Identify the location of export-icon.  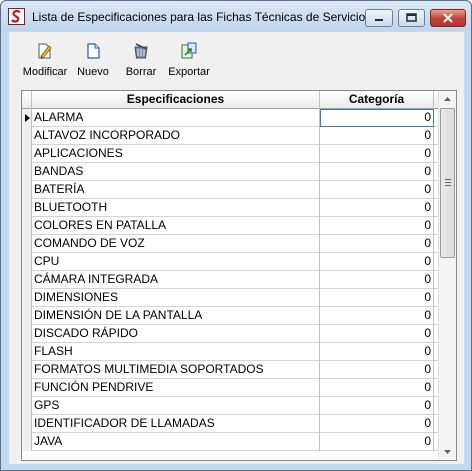
(189, 50).